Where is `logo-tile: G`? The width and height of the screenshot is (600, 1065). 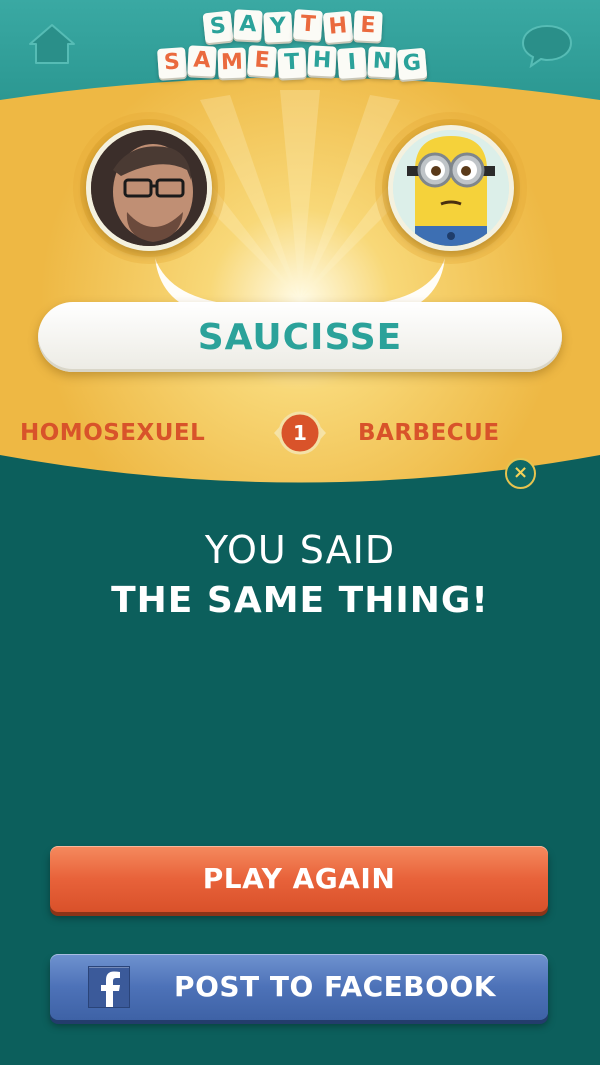 logo-tile: G is located at coordinates (412, 64).